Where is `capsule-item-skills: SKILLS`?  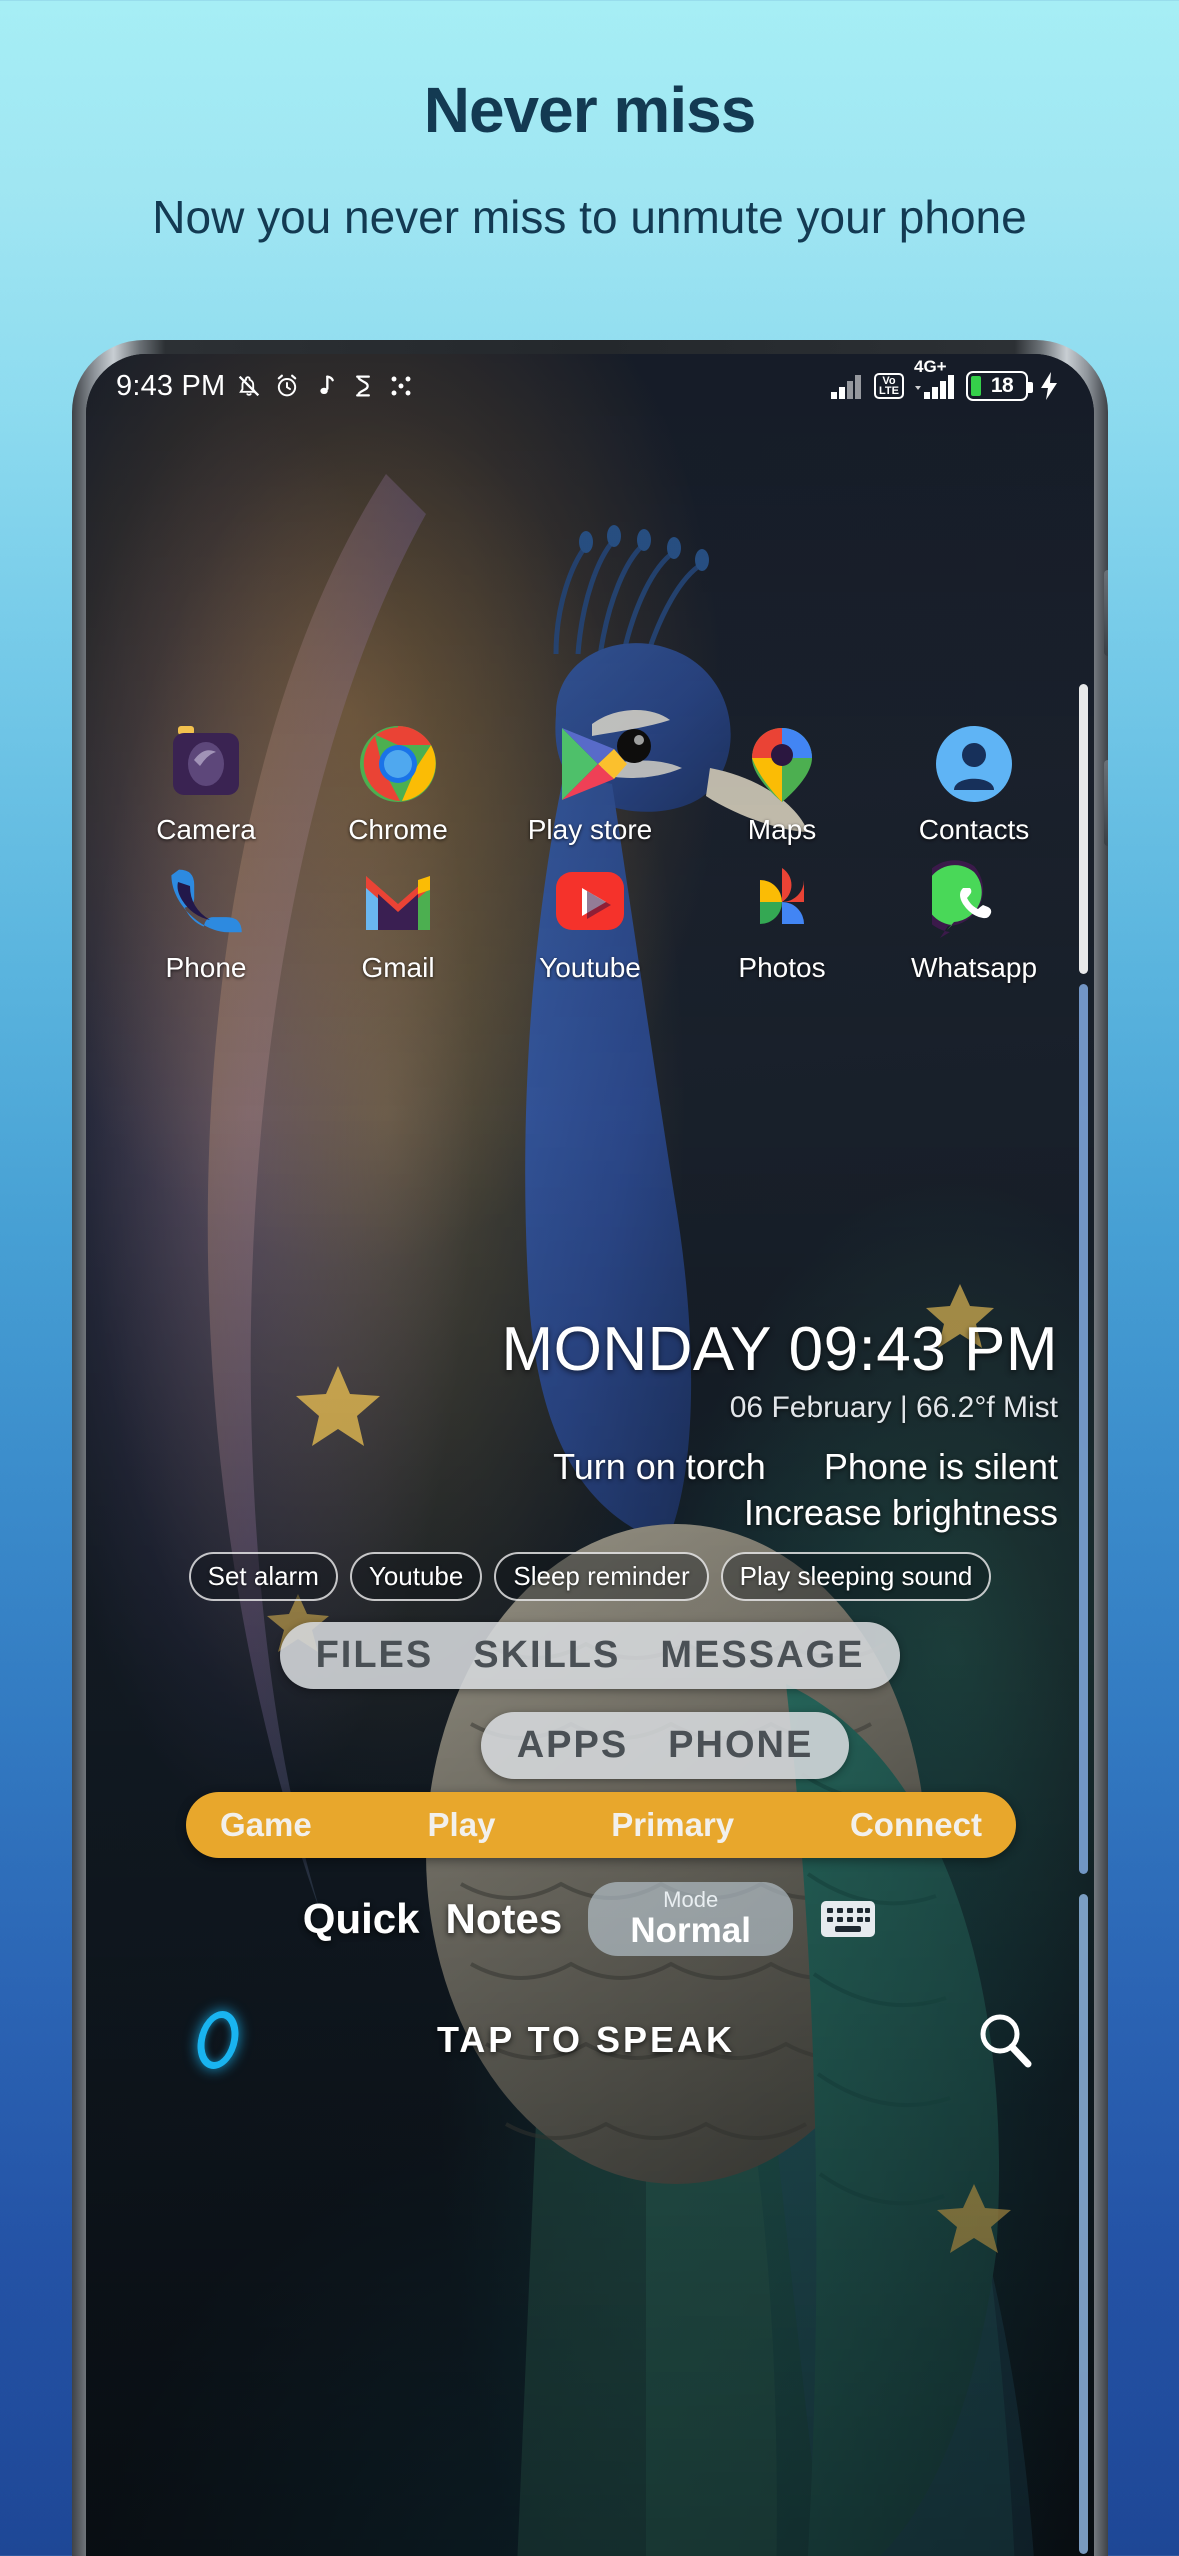 capsule-item-skills: SKILLS is located at coordinates (546, 1655).